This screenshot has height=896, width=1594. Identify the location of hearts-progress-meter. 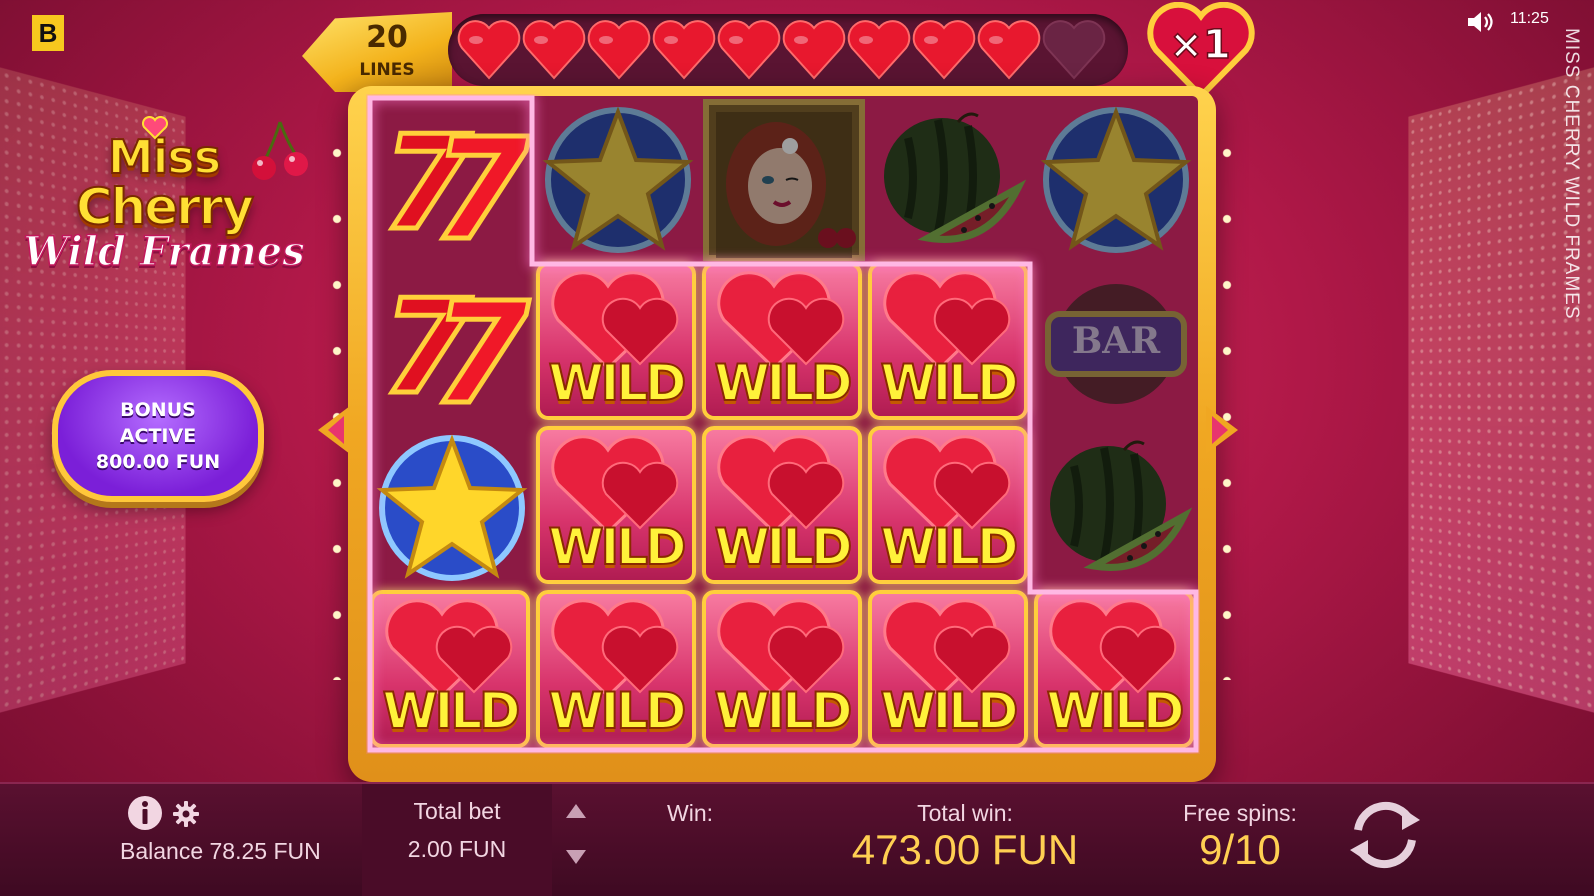
(788, 50).